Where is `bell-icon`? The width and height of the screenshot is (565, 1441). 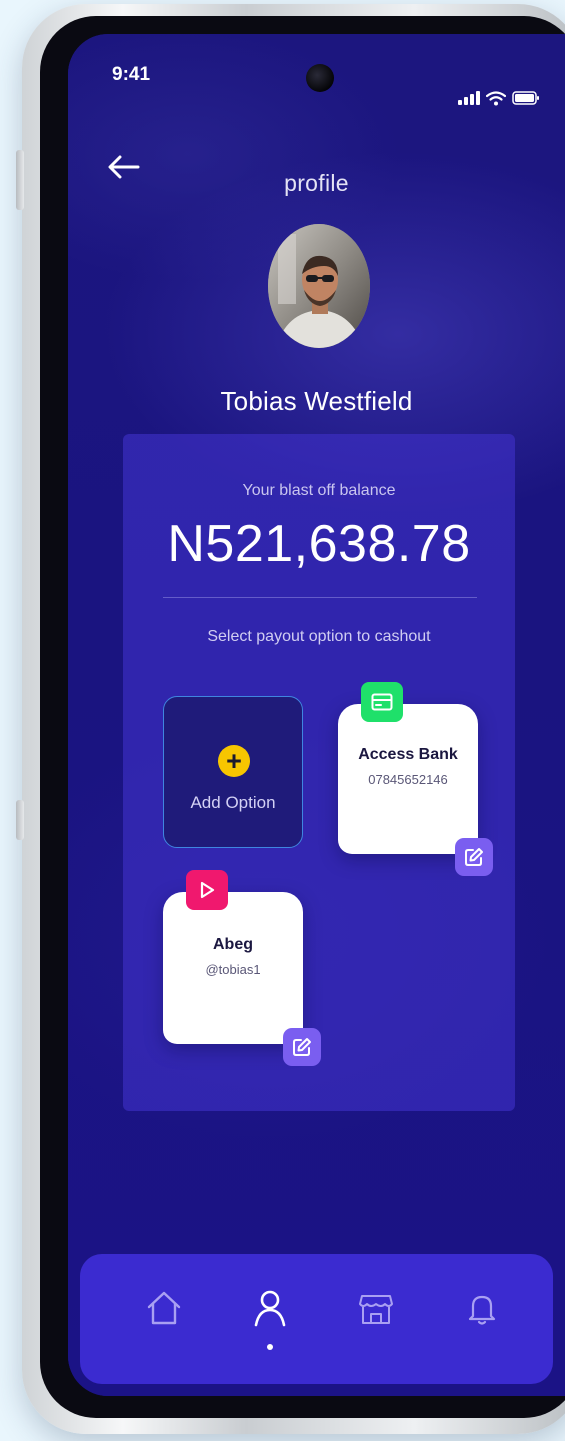 bell-icon is located at coordinates (482, 1310).